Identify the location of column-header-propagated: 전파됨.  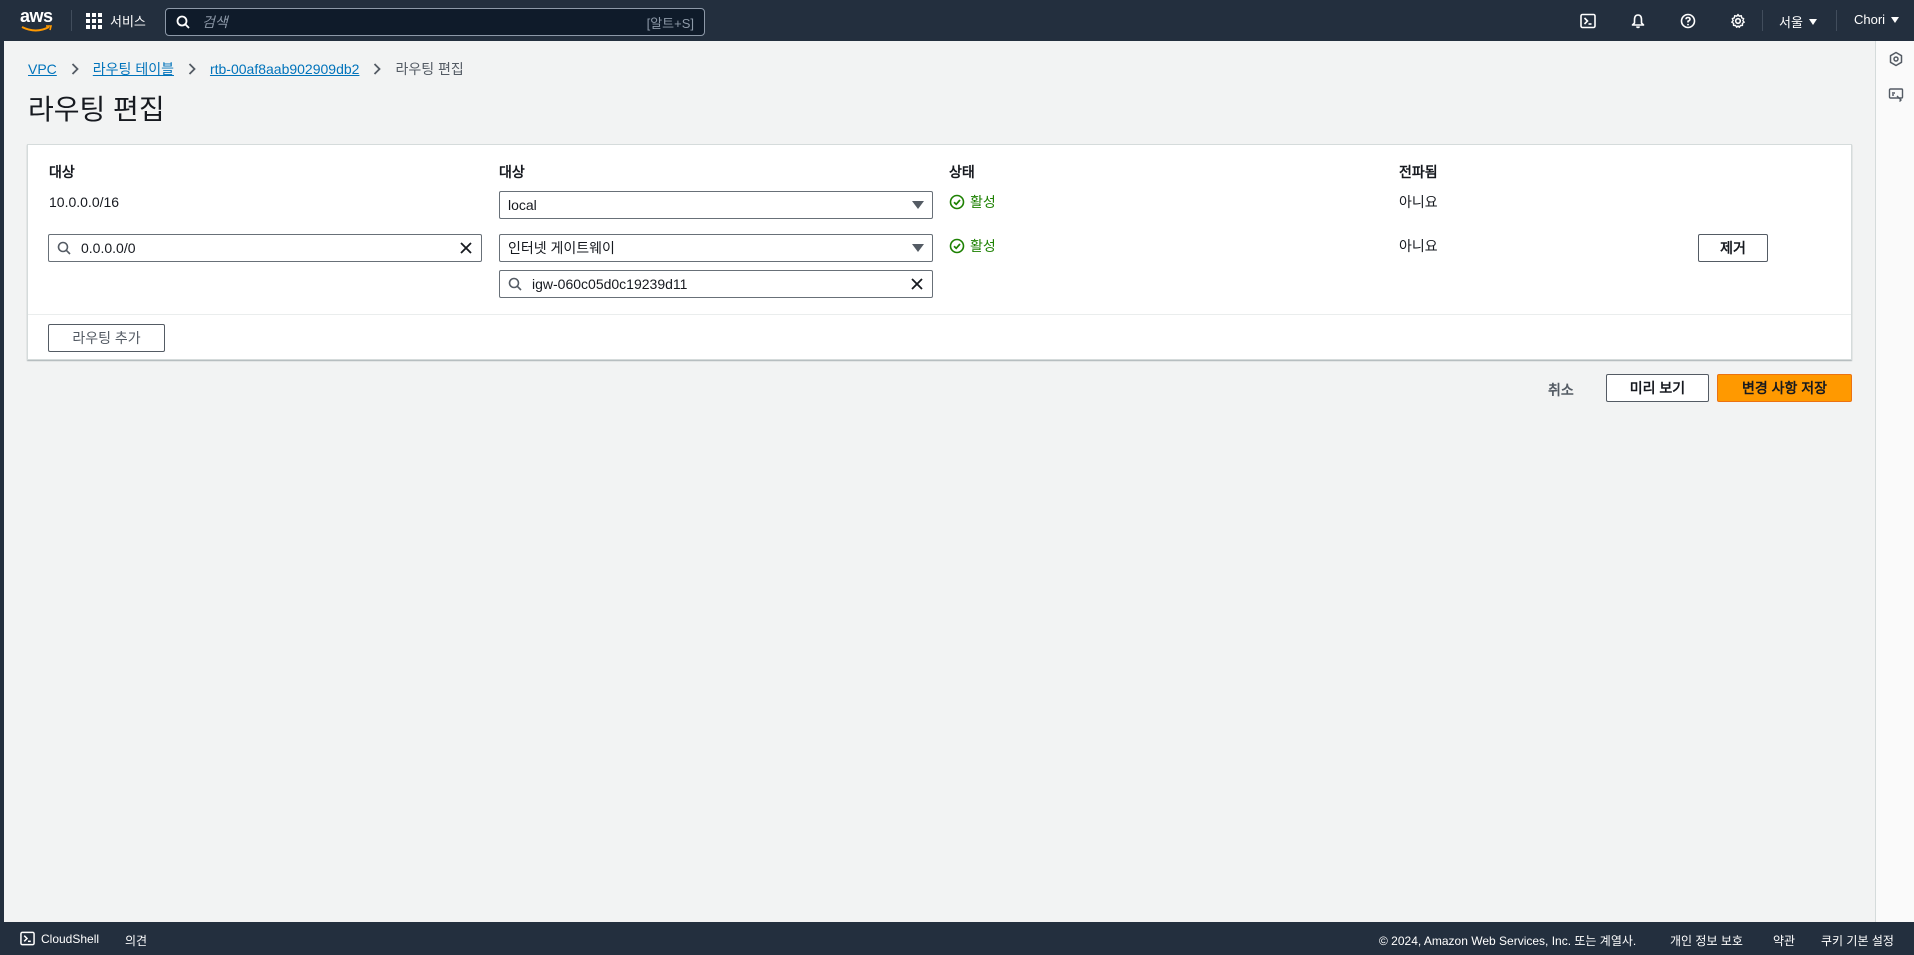
(1418, 172).